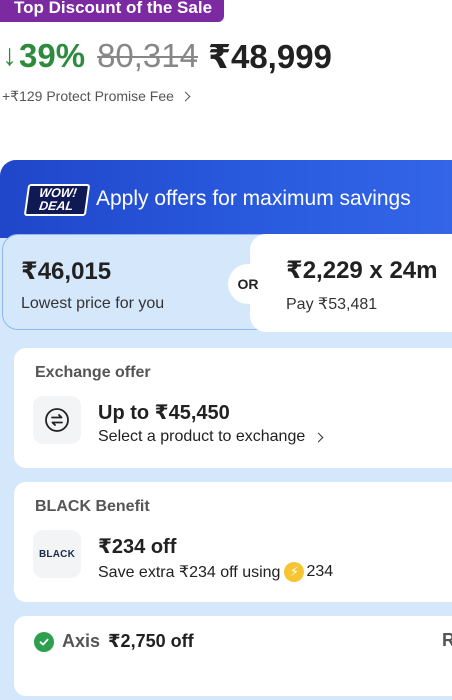 Image resolution: width=452 pixels, height=700 pixels. I want to click on exchange-offer-title: Exchange offer, so click(93, 372).